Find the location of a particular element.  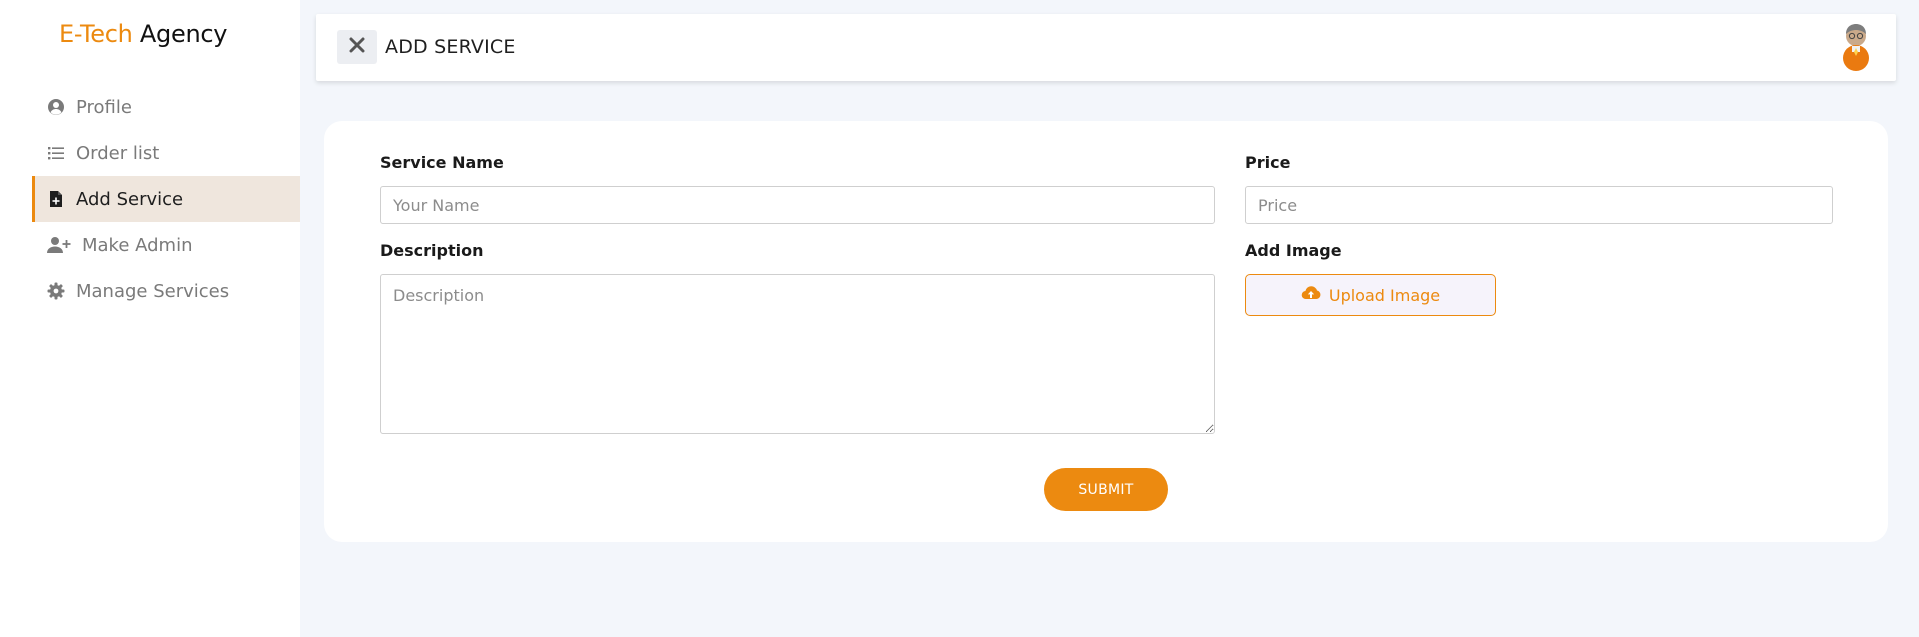

sidebar-item-make-admin: Make Admin is located at coordinates (166, 245).